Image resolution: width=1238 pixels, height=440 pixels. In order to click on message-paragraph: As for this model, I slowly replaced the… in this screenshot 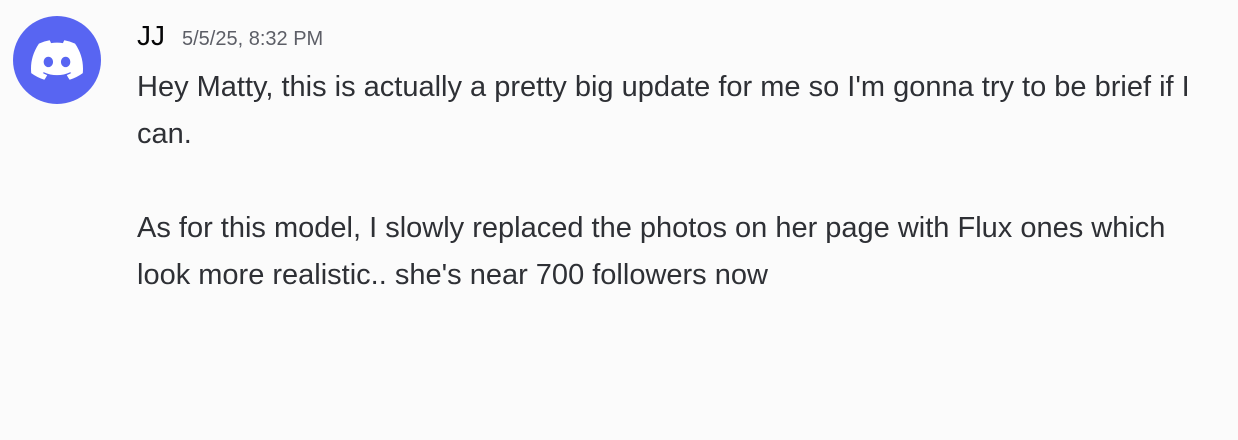, I will do `click(651, 251)`.